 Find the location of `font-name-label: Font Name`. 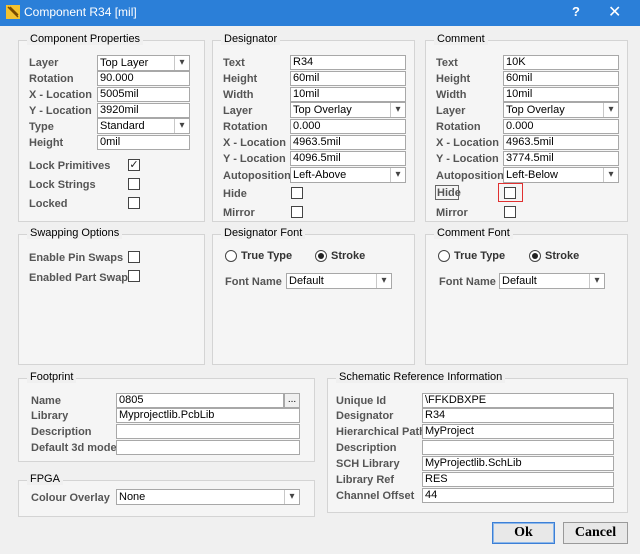

font-name-label: Font Name is located at coordinates (253, 282).